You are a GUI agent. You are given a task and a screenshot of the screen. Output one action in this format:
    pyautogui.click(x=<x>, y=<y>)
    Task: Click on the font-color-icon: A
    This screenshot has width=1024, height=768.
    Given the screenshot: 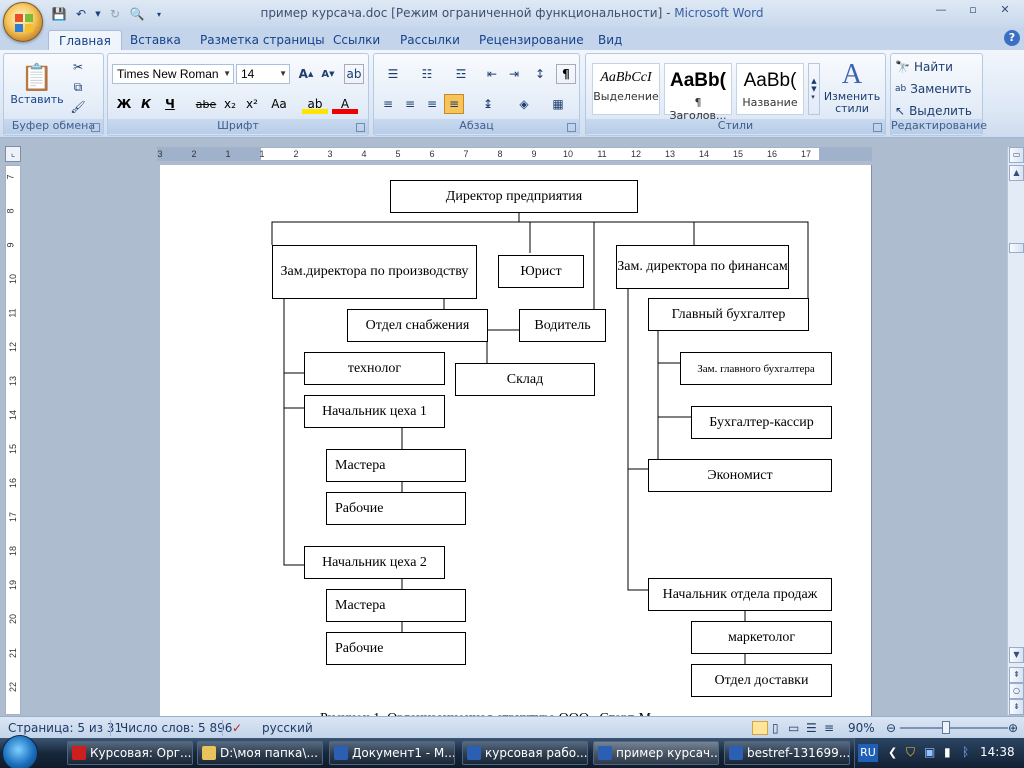 What is the action you would take?
    pyautogui.click(x=345, y=104)
    